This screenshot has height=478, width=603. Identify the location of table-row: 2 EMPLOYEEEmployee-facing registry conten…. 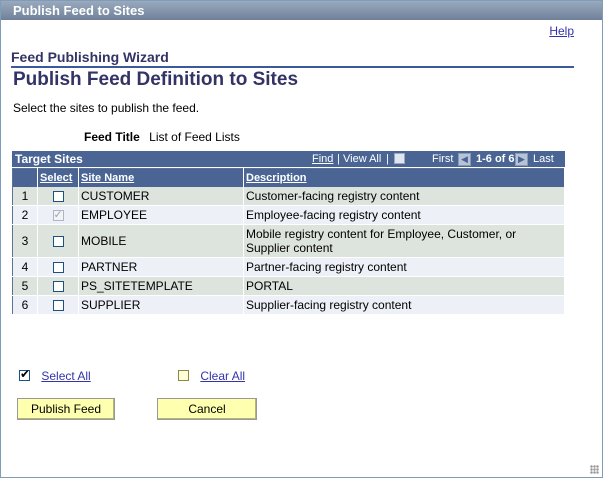
(288, 215).